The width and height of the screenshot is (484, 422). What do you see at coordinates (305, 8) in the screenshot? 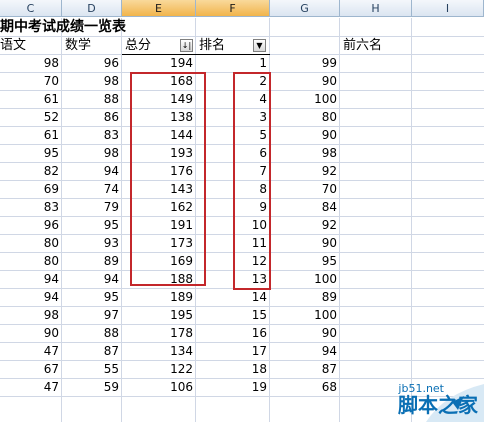
I see `column-header-g: G` at bounding box center [305, 8].